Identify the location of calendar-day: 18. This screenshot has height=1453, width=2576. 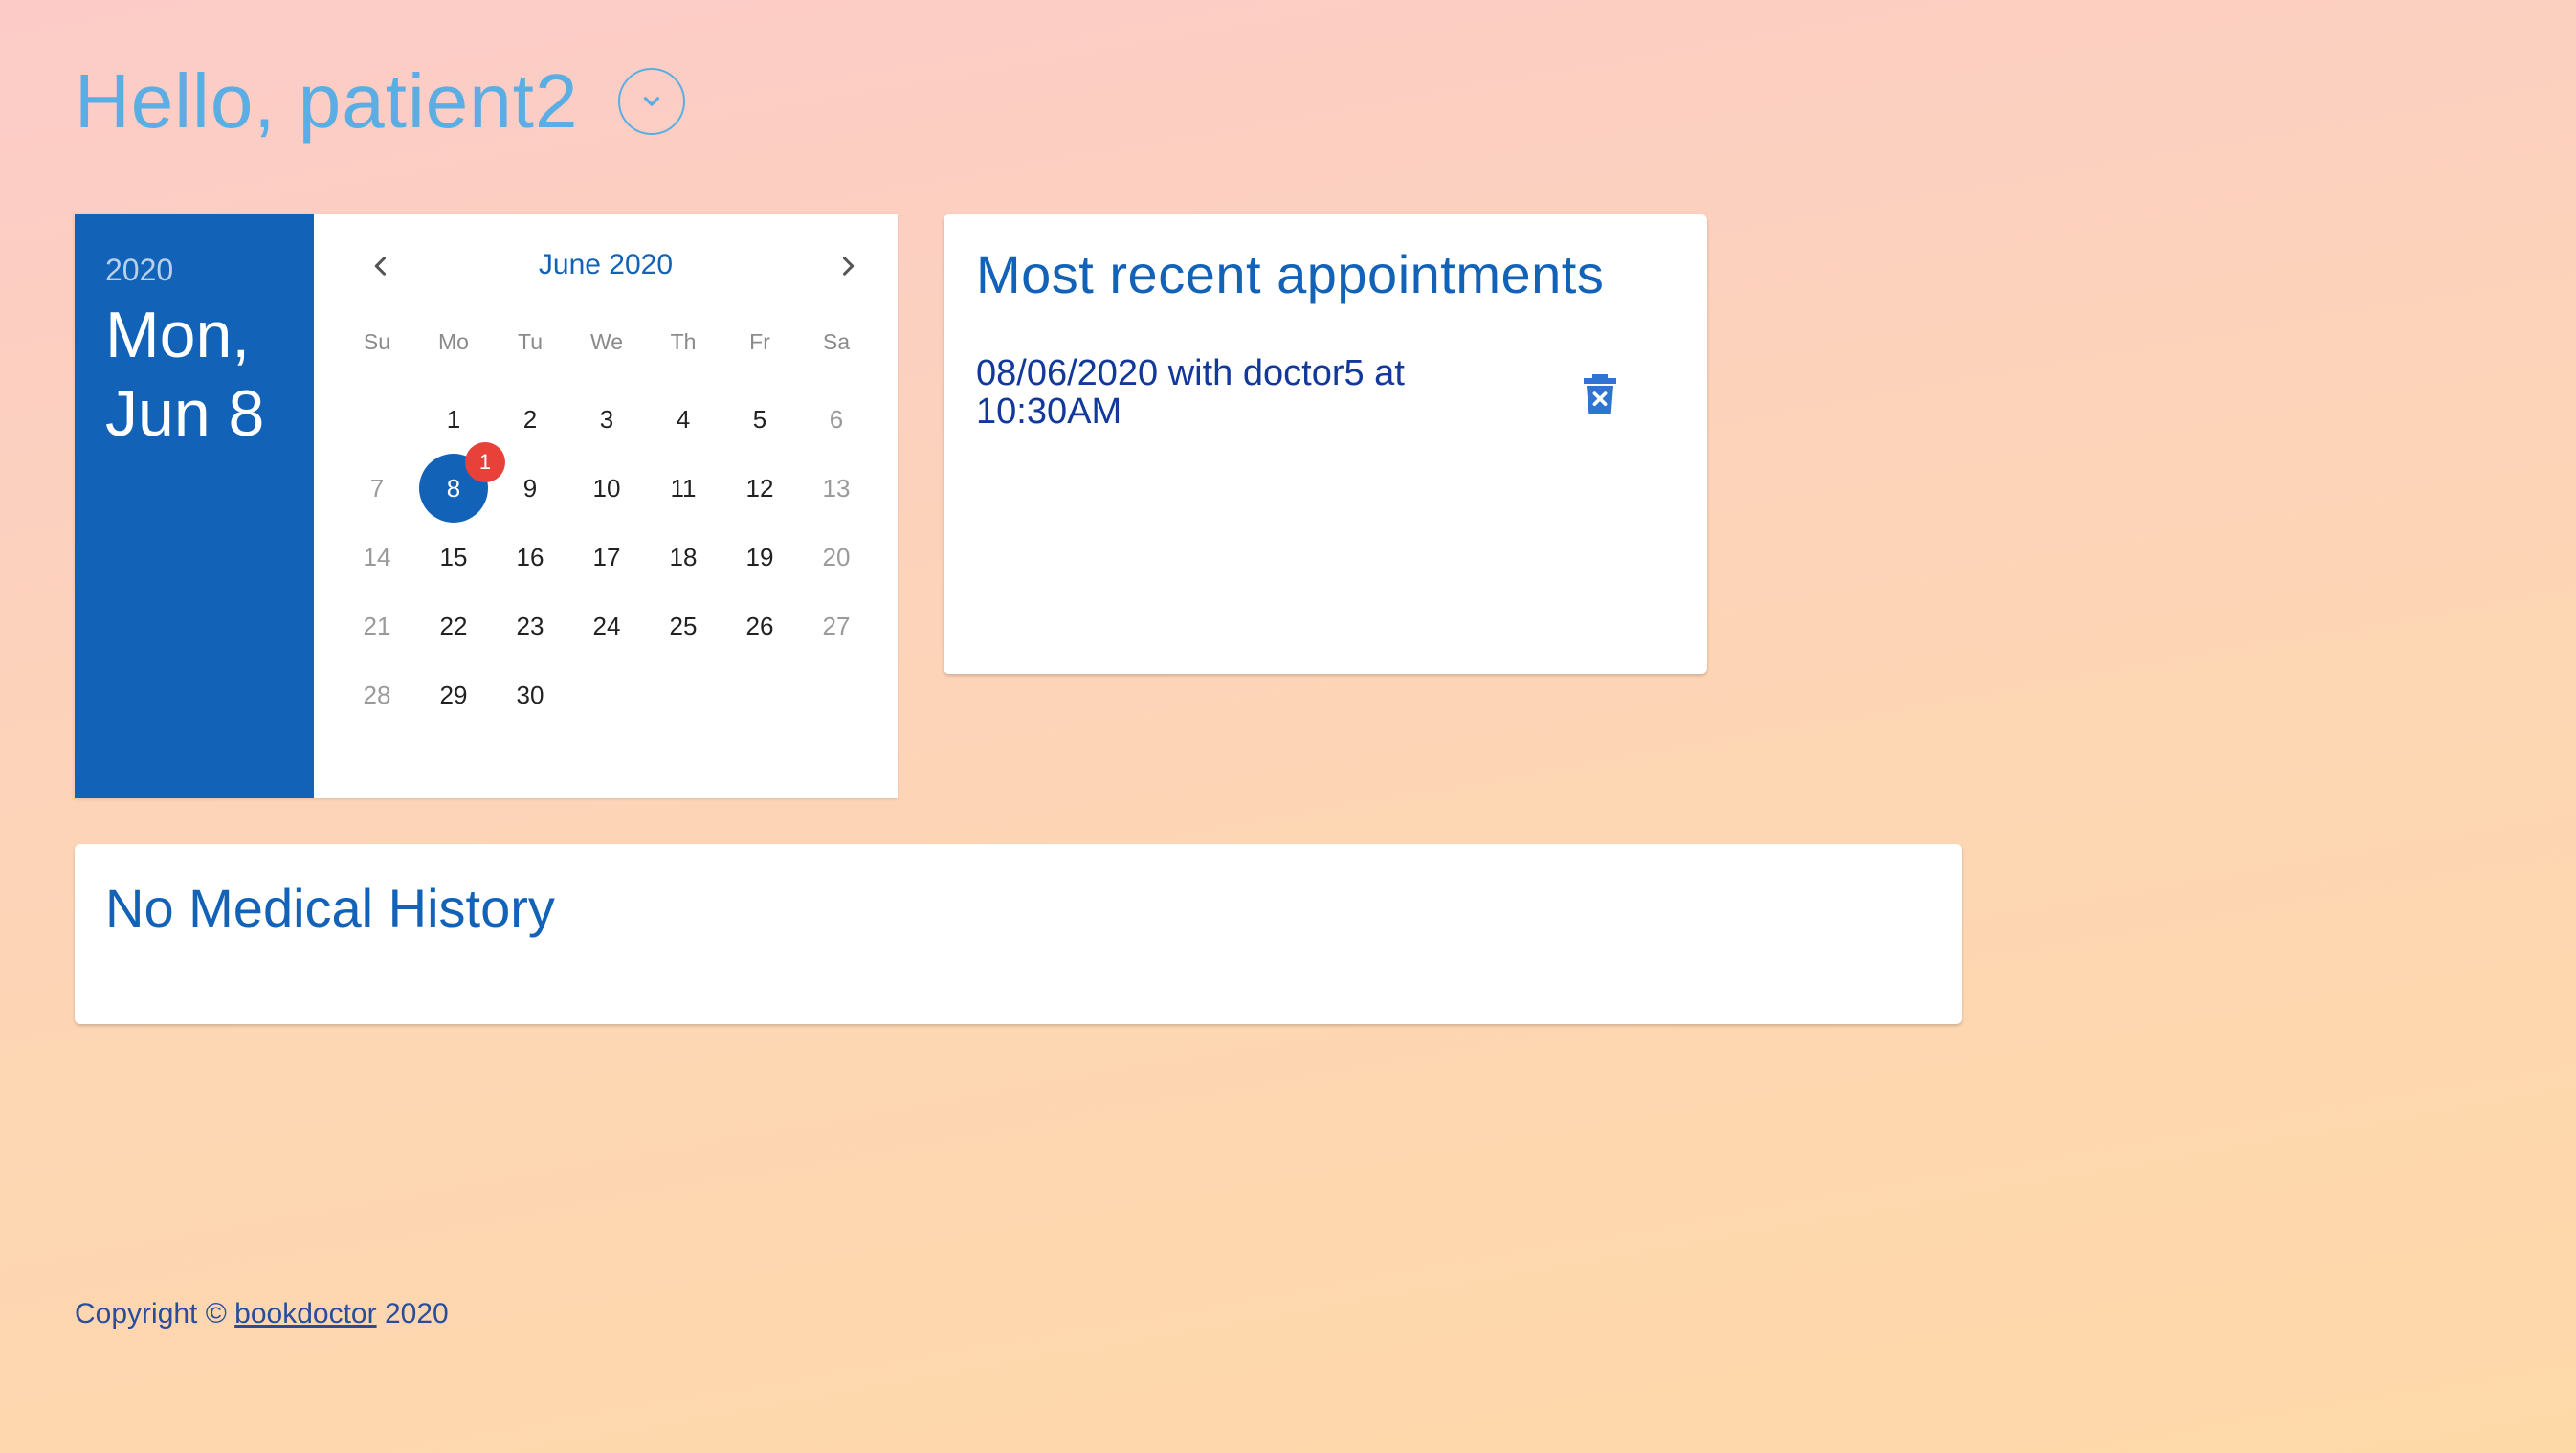
(683, 557).